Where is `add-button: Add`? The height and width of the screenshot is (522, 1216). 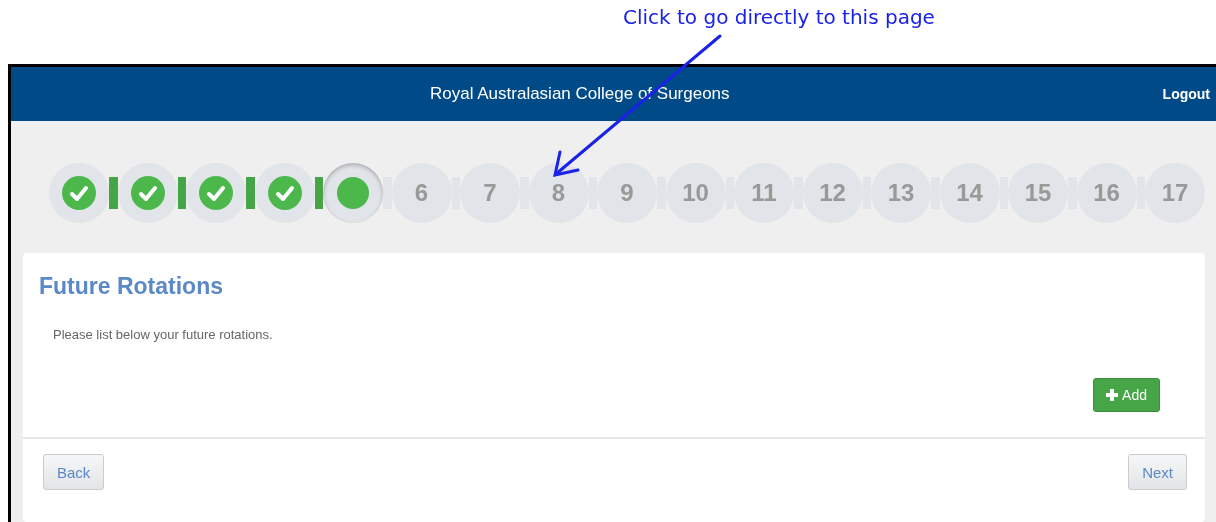
add-button: Add is located at coordinates (1126, 395).